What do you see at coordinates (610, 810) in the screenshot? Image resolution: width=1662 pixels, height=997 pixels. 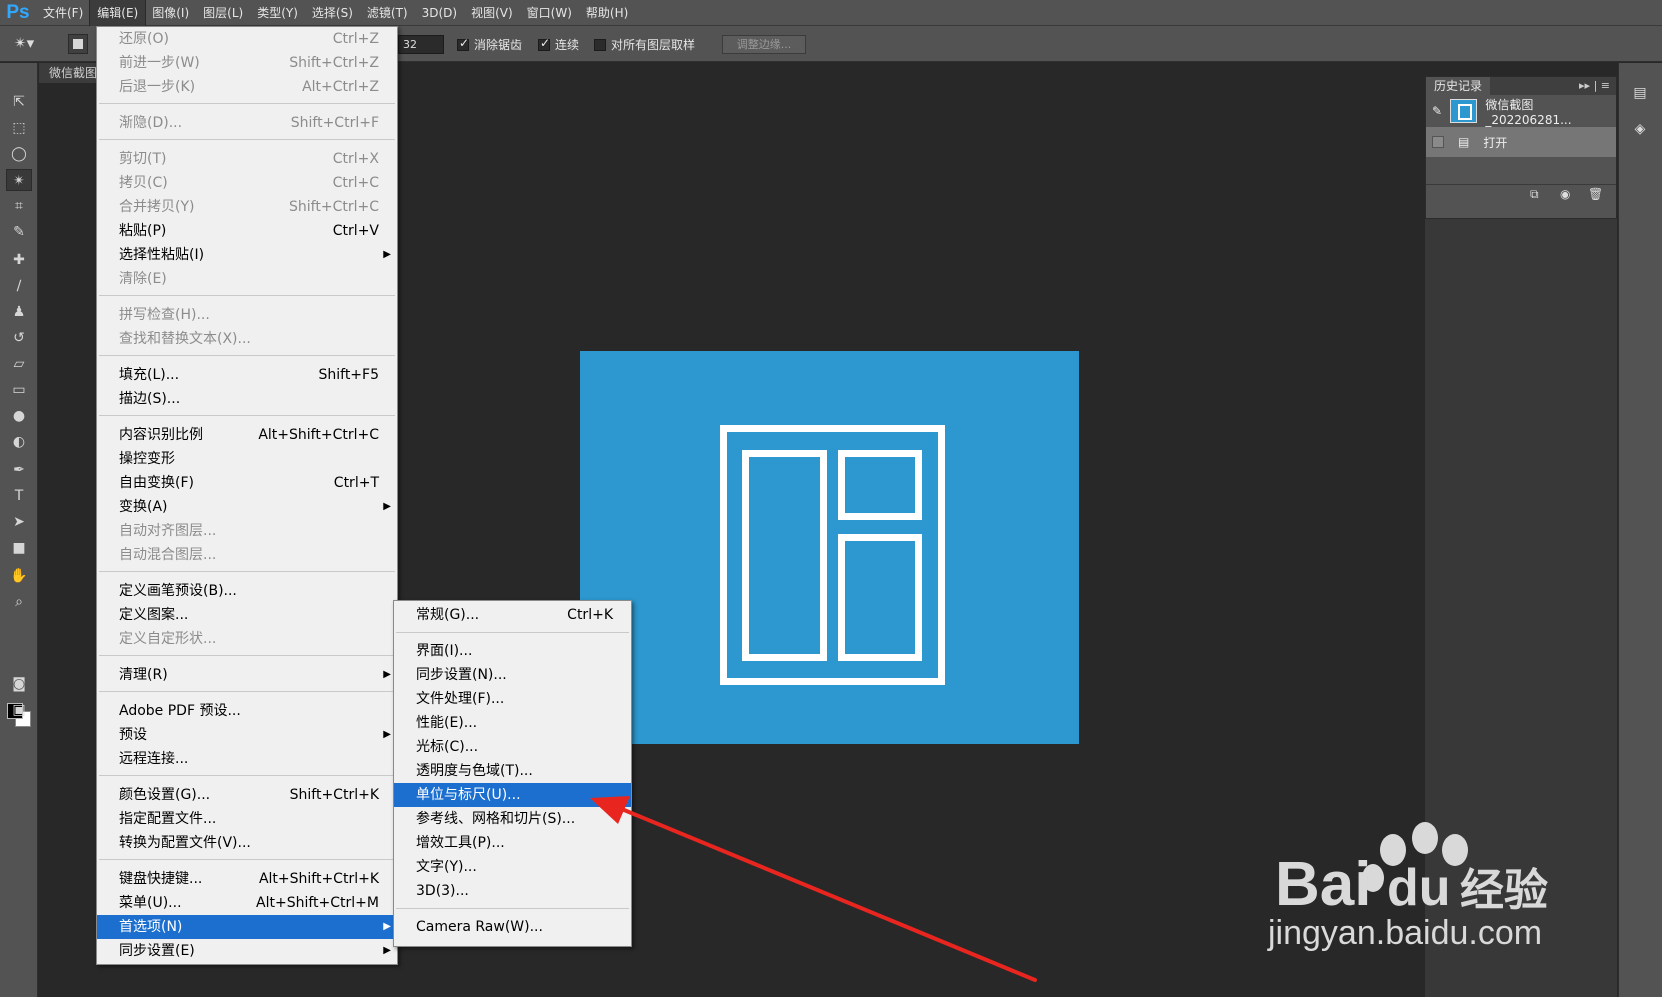 I see `annotation-arrow-head` at bounding box center [610, 810].